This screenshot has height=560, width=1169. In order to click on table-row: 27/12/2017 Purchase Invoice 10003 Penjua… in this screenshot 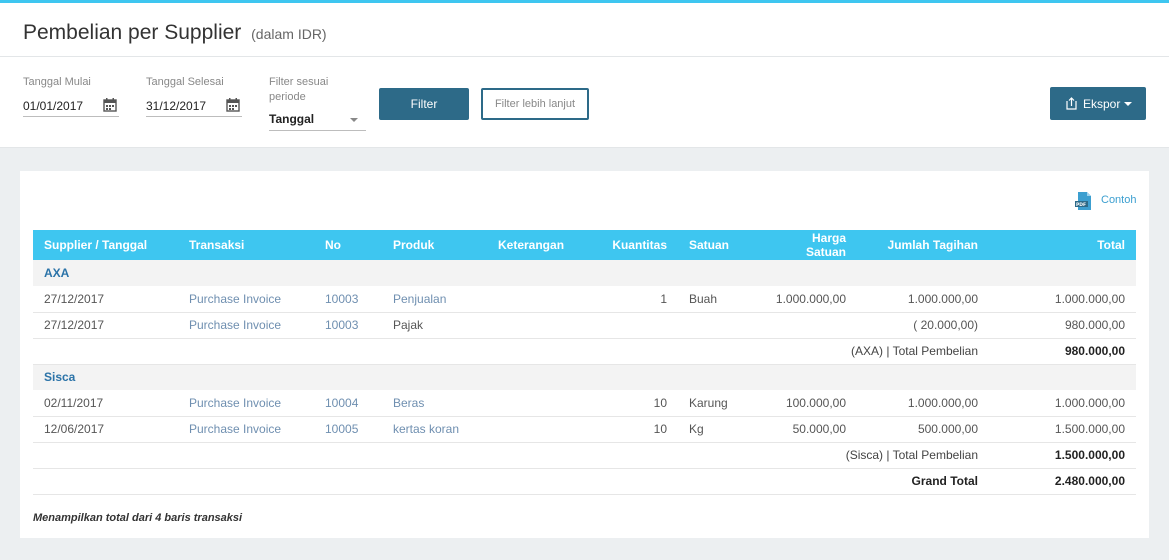, I will do `click(584, 299)`.